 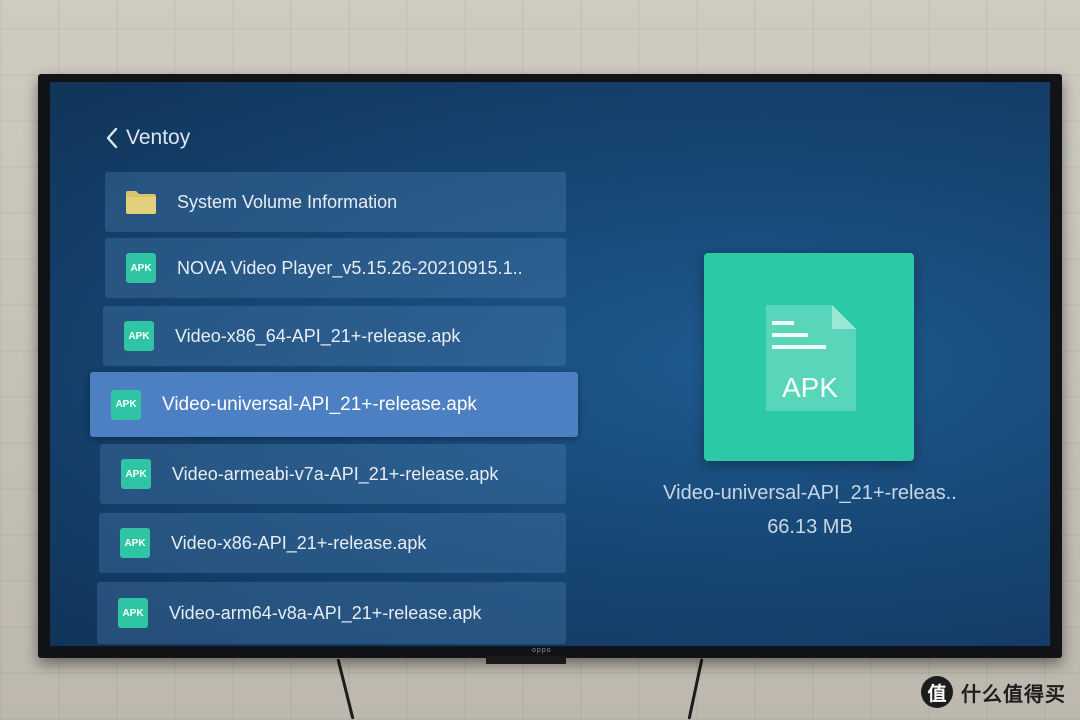 I want to click on file-item-video-arm64-v8a: APK Video-arm64-v8a-API_21+-release.apk, so click(x=331, y=613).